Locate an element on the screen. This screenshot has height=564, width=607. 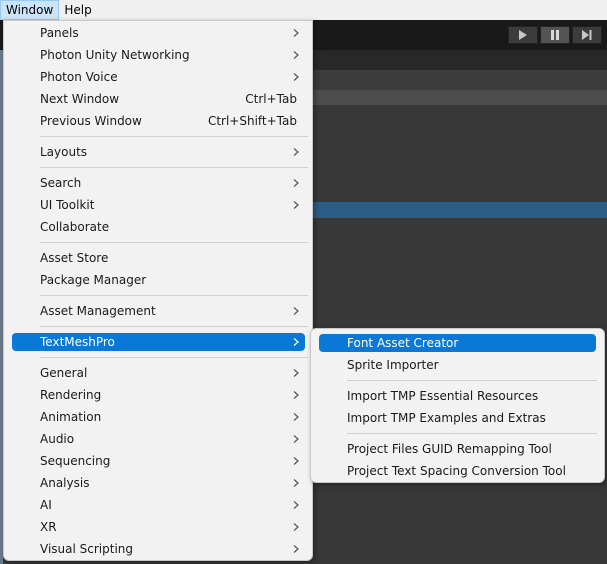
menu-item-shortcut: Ctrl+Shift+Tab is located at coordinates (252, 121).